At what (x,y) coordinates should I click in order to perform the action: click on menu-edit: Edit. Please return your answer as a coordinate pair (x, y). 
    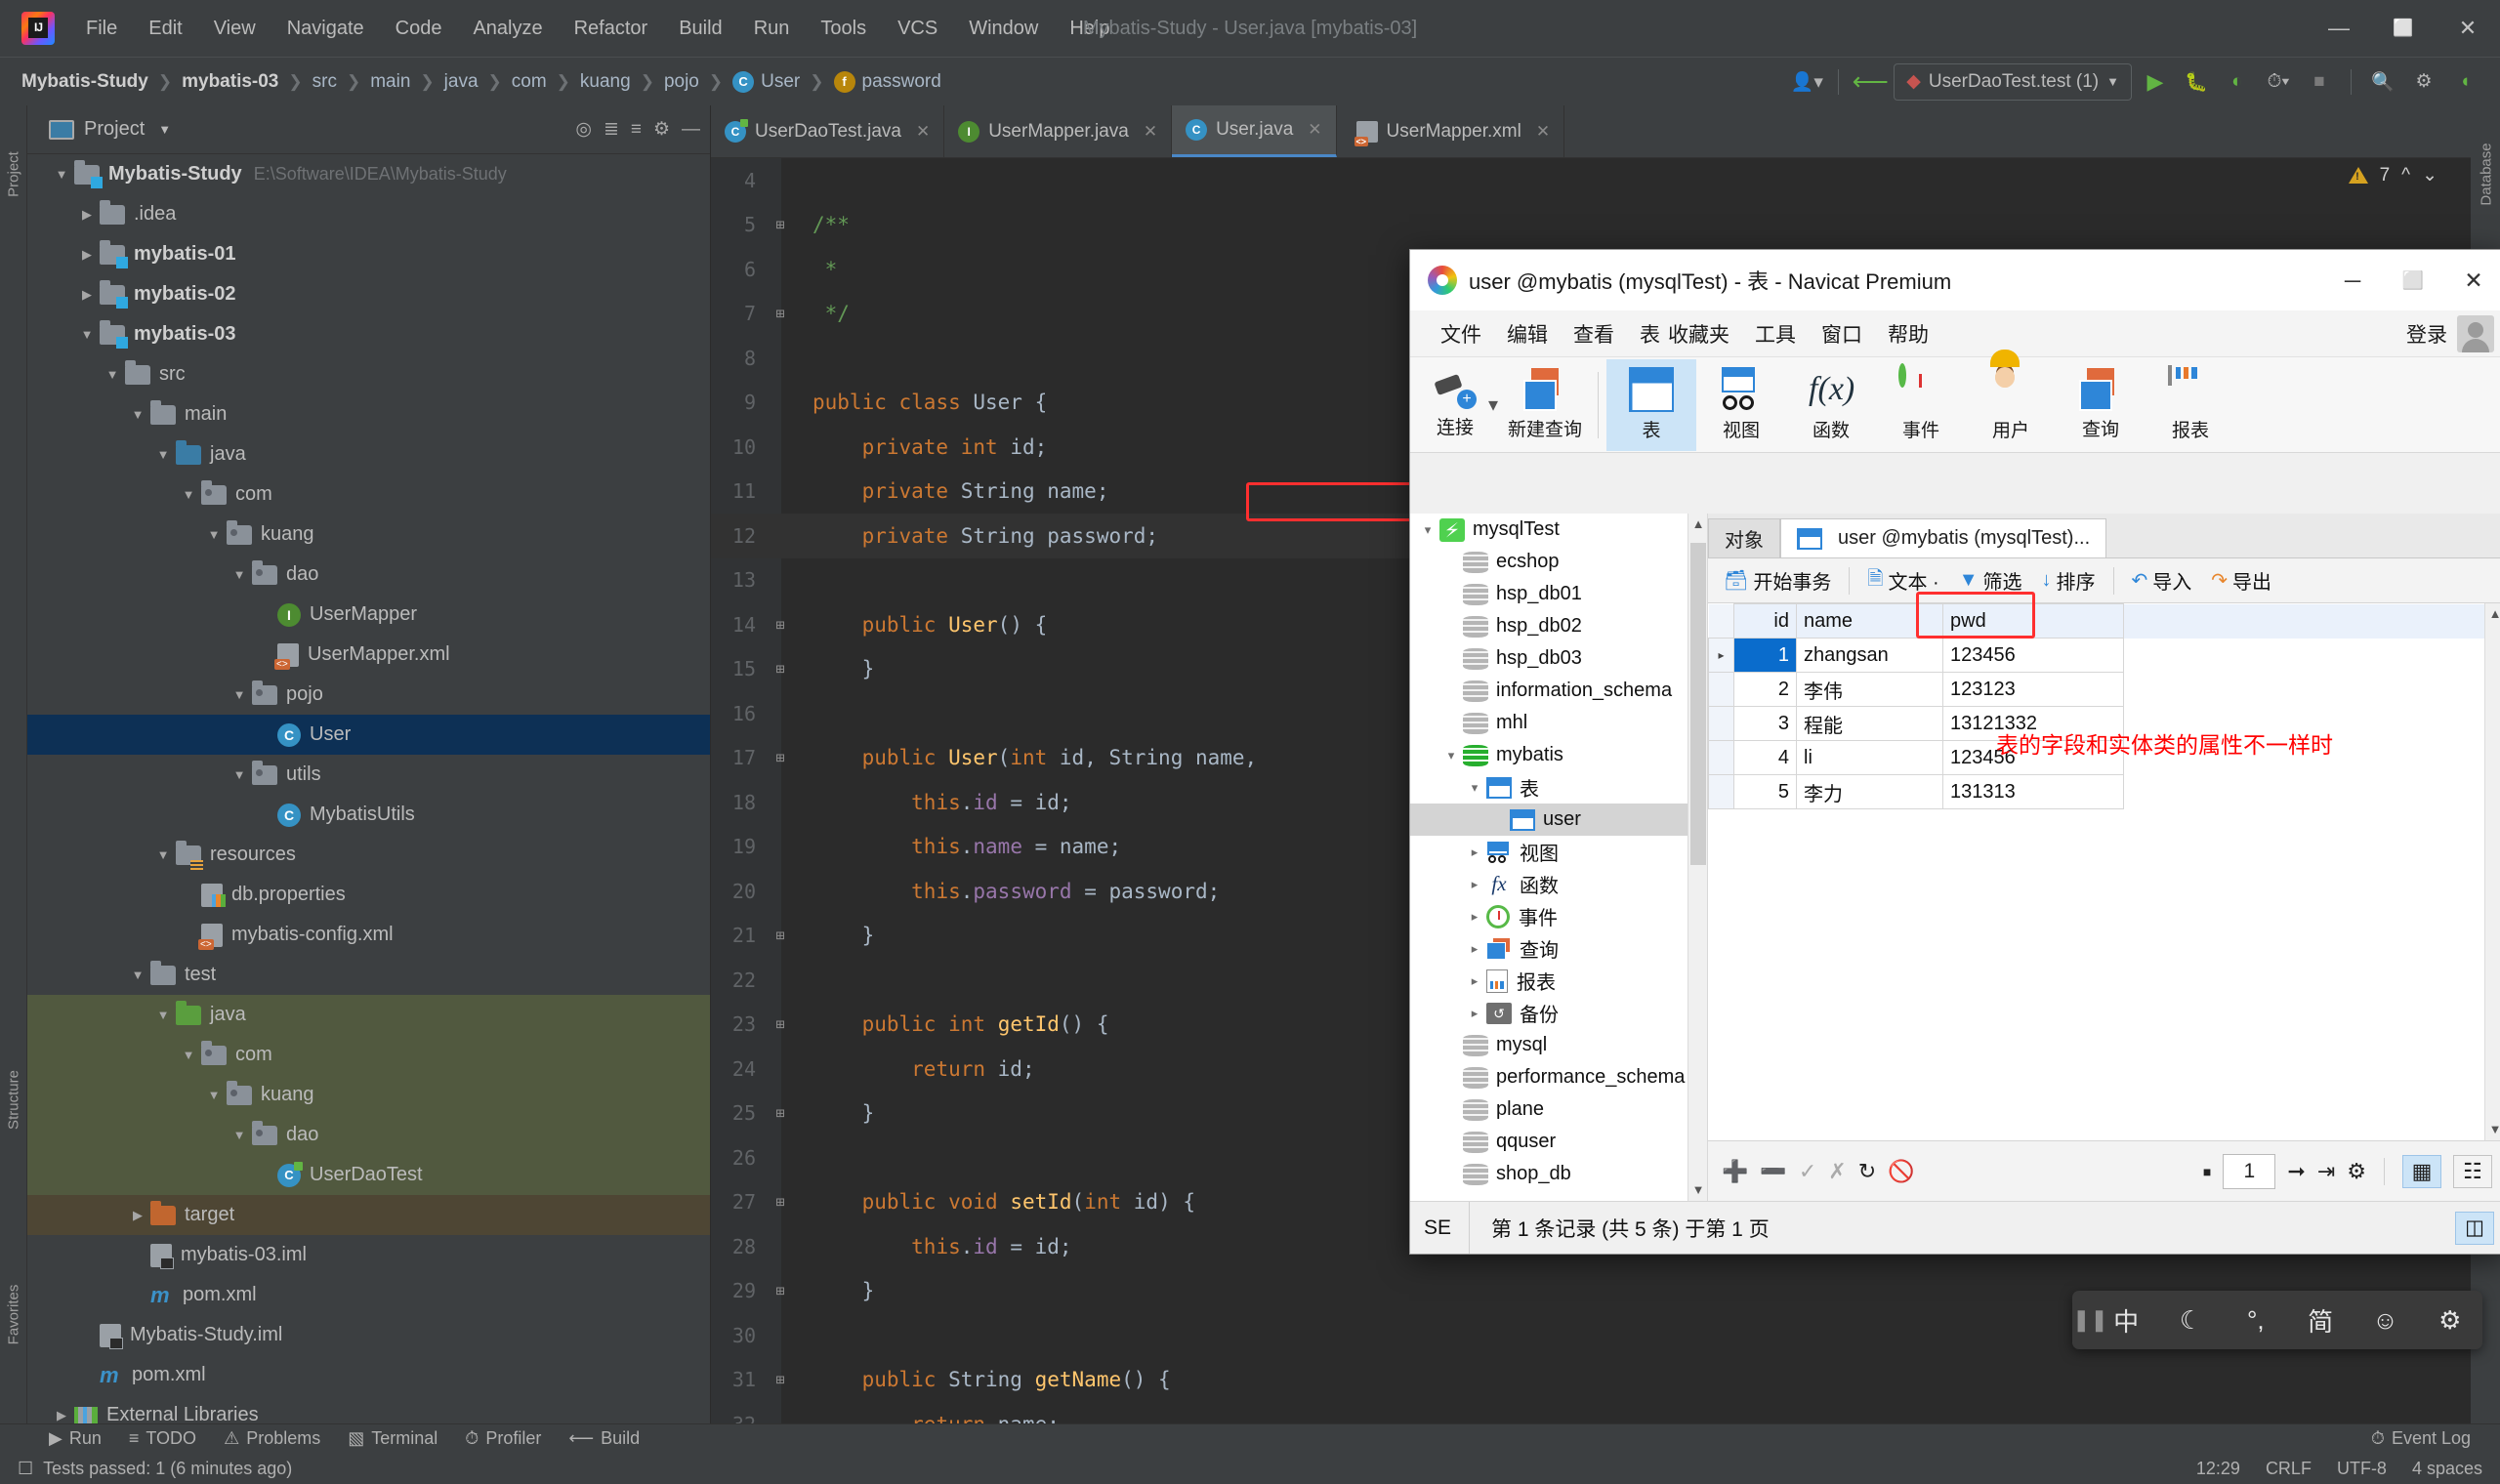
    Looking at the image, I should click on (165, 29).